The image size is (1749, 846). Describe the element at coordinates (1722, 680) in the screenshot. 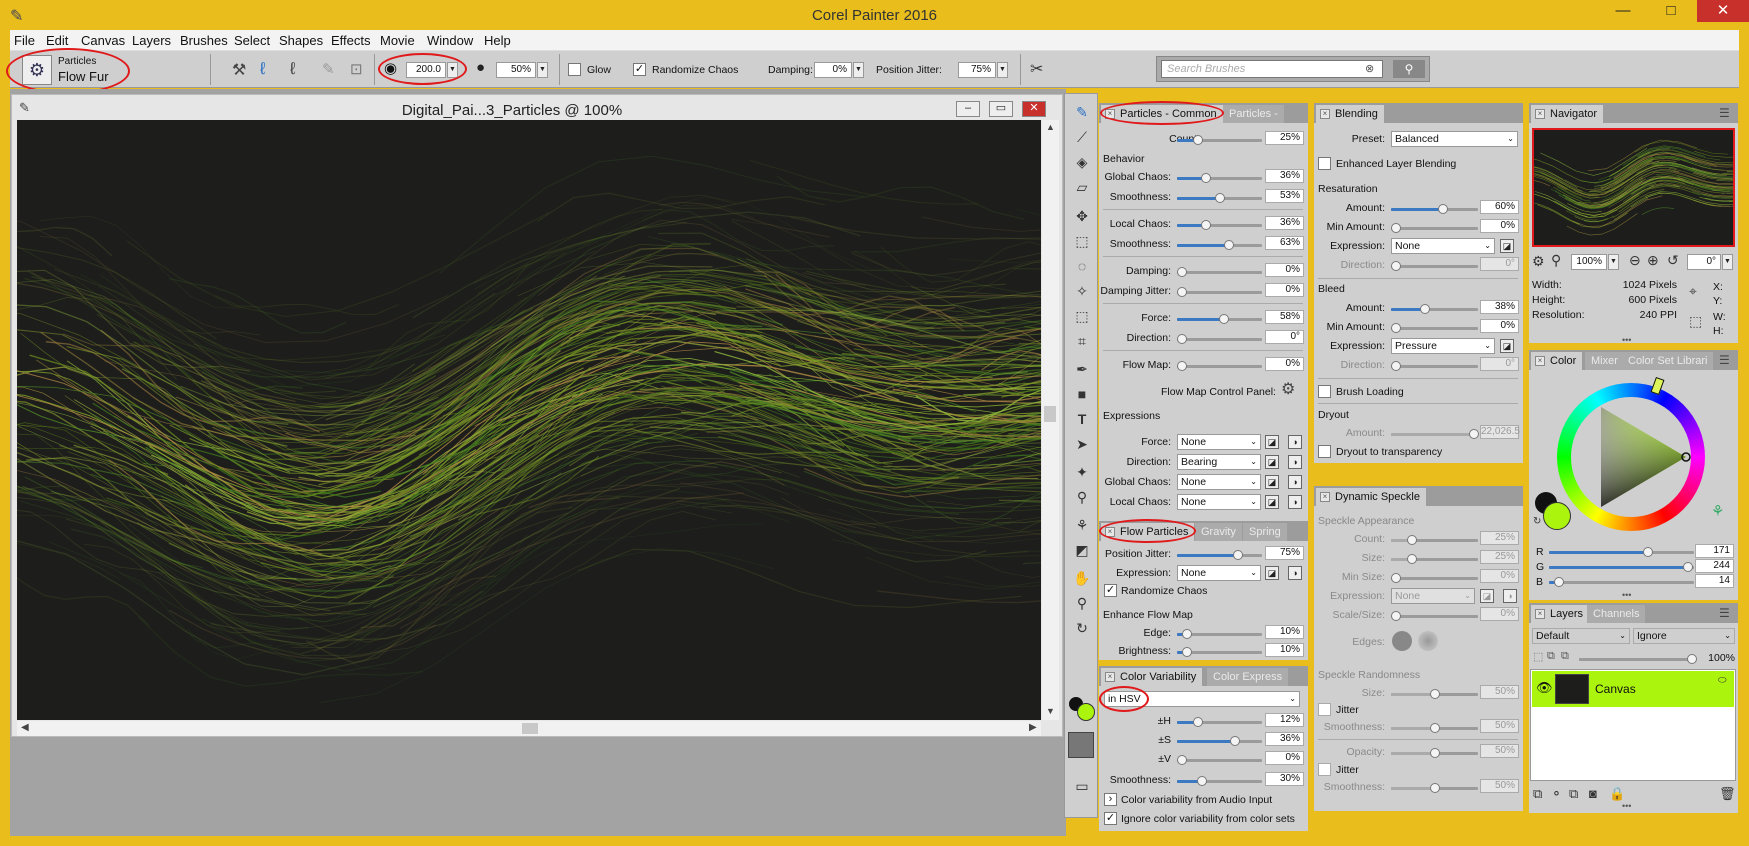

I see `layer-lock-icon: ⬭` at that location.